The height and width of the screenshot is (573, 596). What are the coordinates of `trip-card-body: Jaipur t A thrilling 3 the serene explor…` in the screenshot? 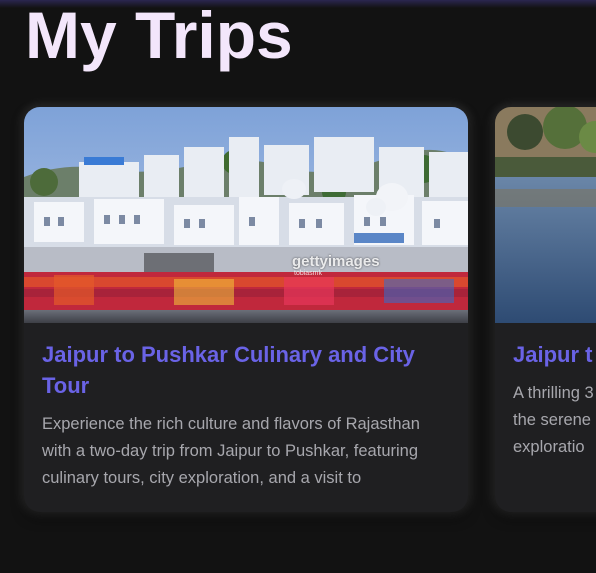 It's located at (545, 392).